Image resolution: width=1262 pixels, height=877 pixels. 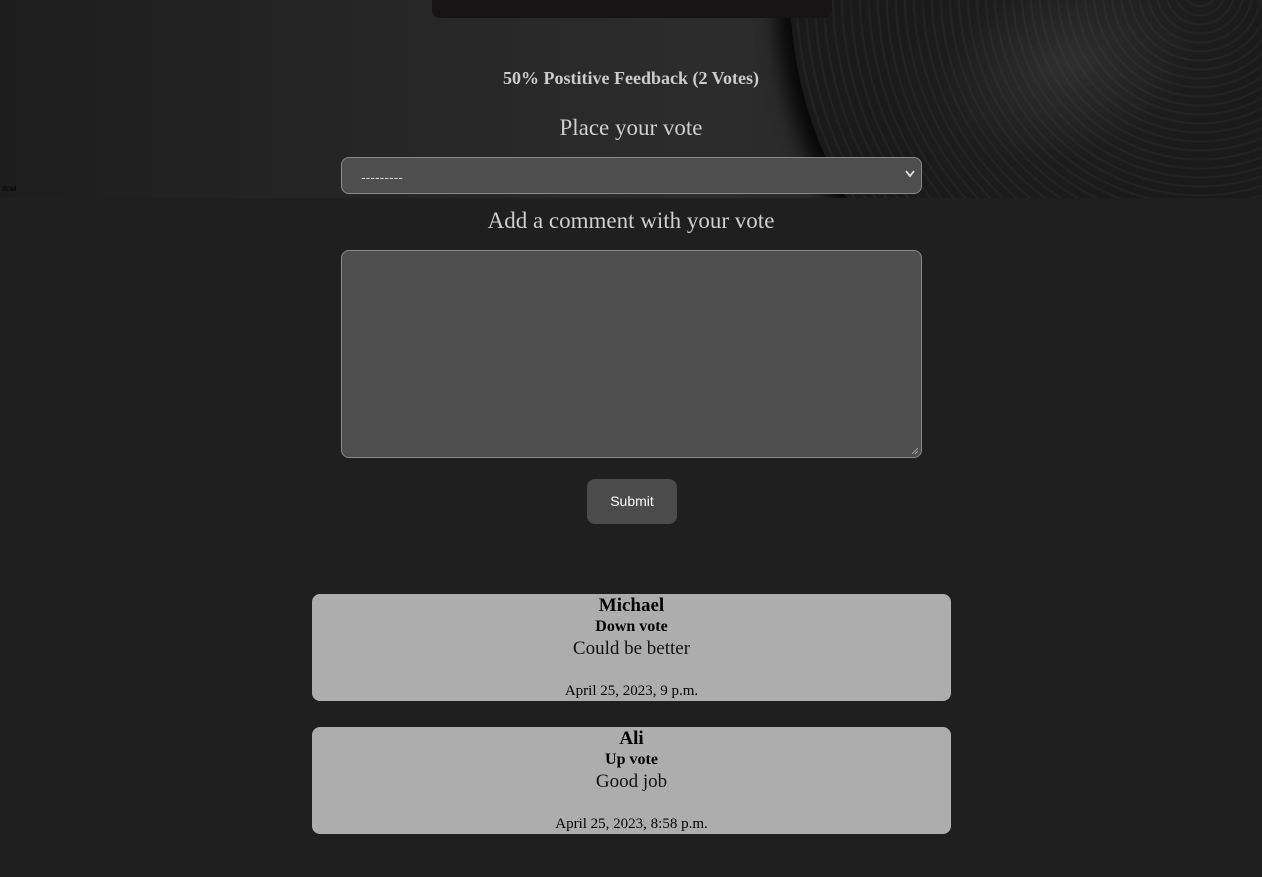 I want to click on submit-button: Submit, so click(x=632, y=501).